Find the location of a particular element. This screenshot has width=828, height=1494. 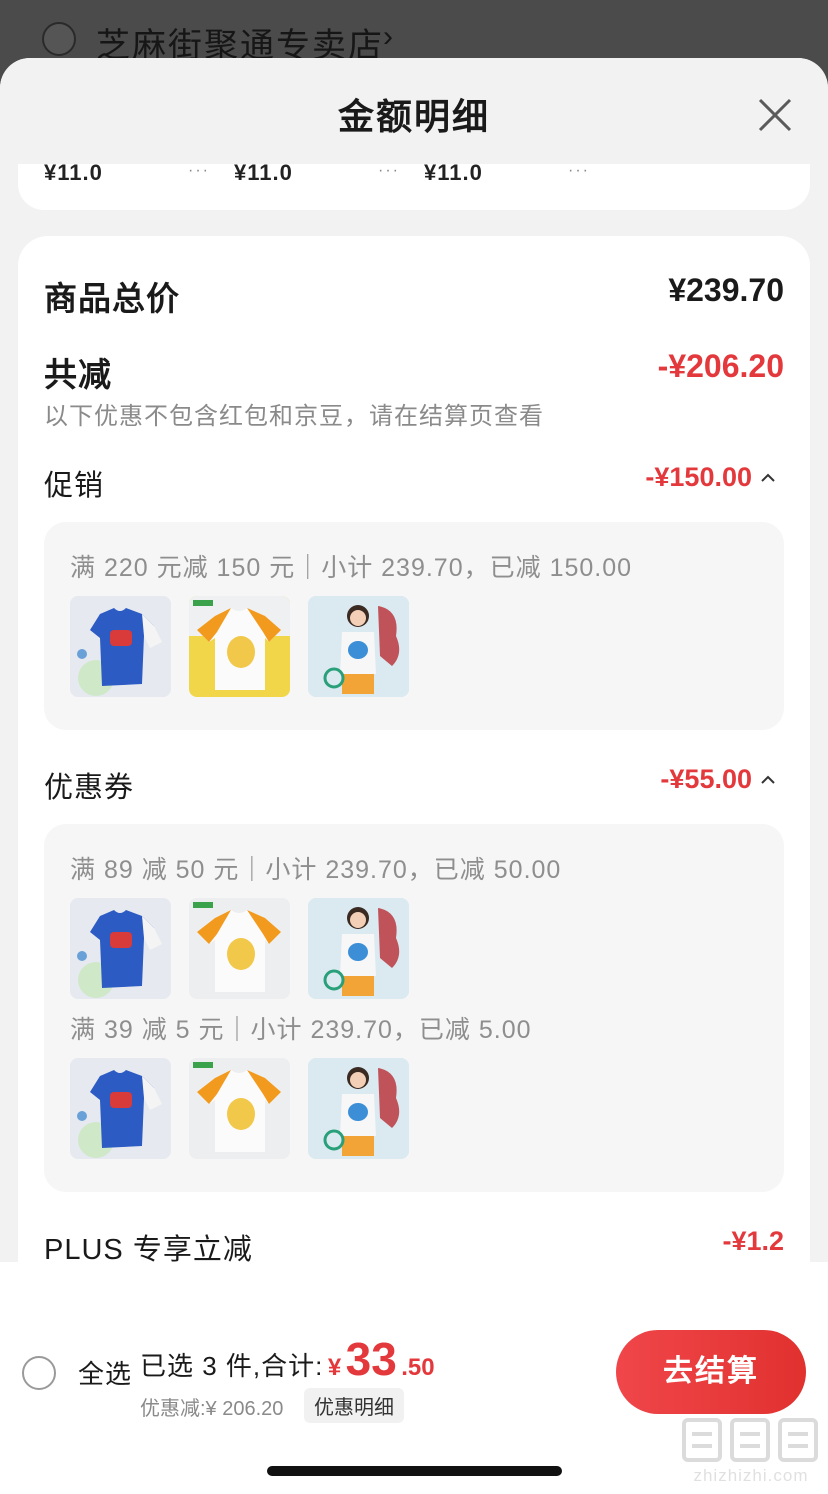

promotion-rule: 满 220 元减 150 元｜小计 239.70，已减 150.00 is located at coordinates (351, 568).